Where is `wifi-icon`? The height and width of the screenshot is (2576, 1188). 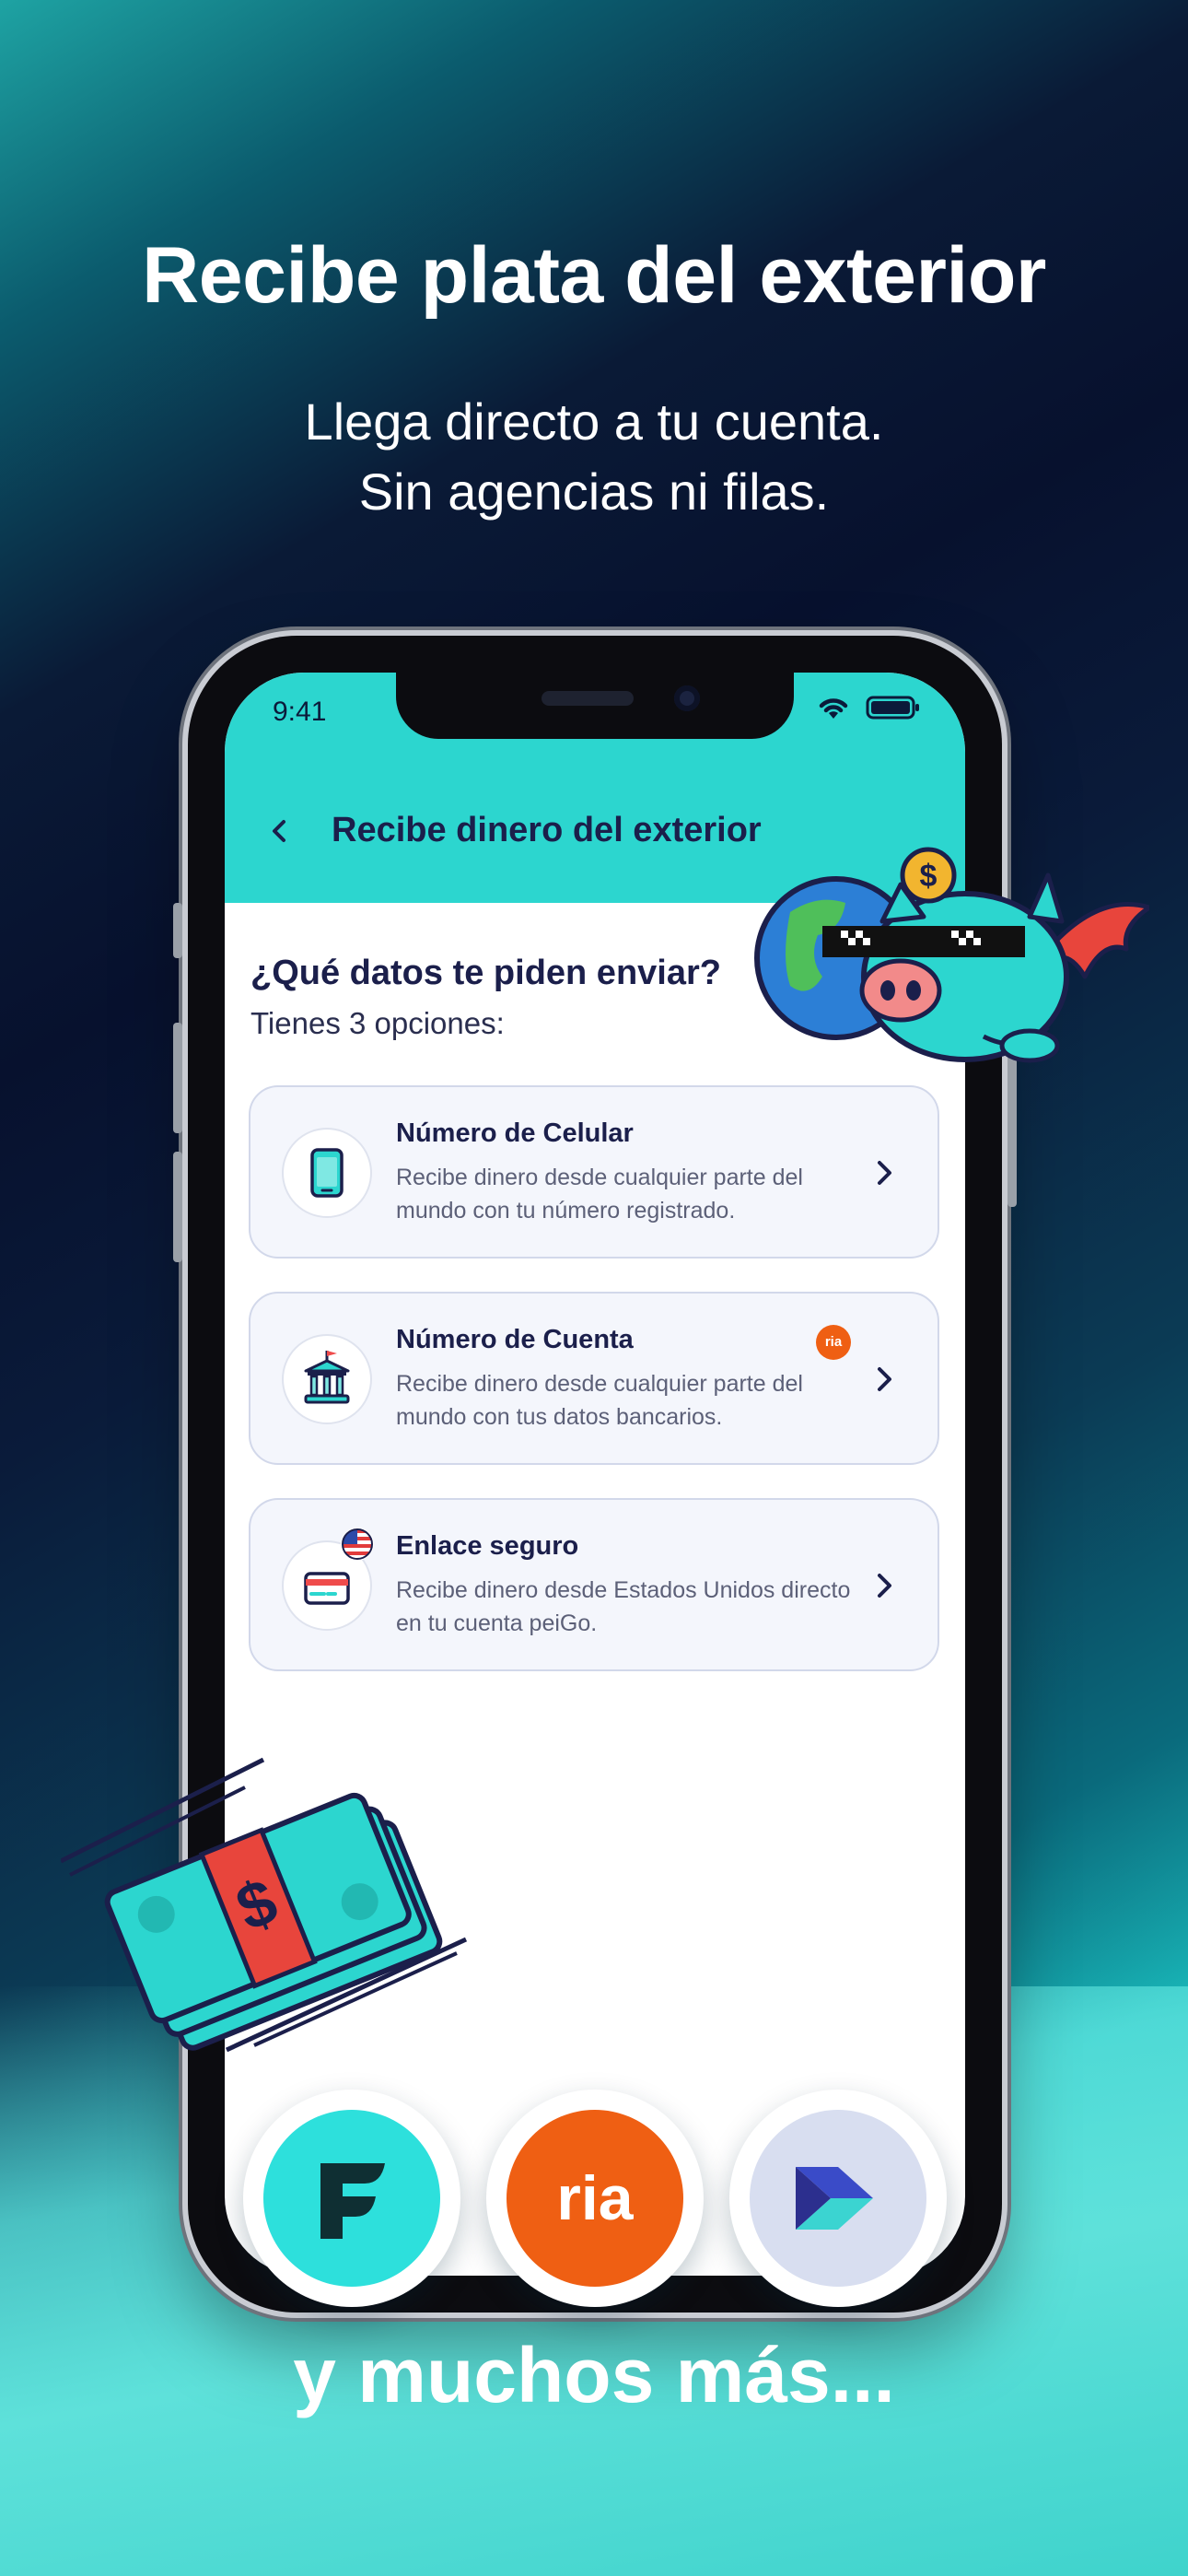 wifi-icon is located at coordinates (833, 708).